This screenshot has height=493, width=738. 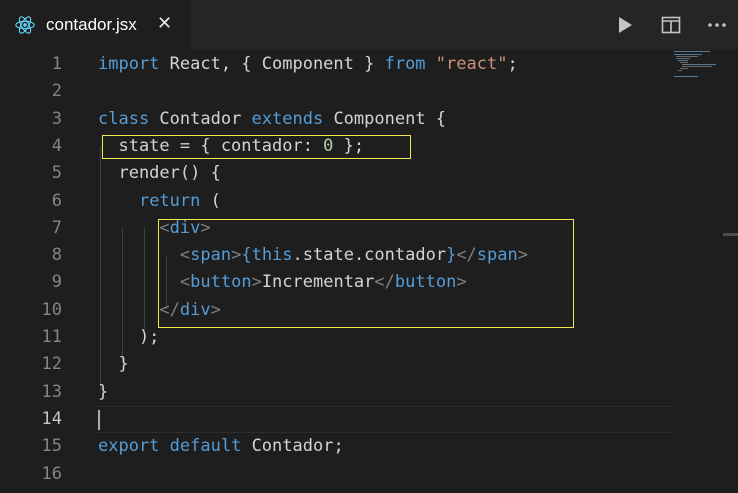 I want to click on code-line-10: 10 </div>, so click(x=336, y=310).